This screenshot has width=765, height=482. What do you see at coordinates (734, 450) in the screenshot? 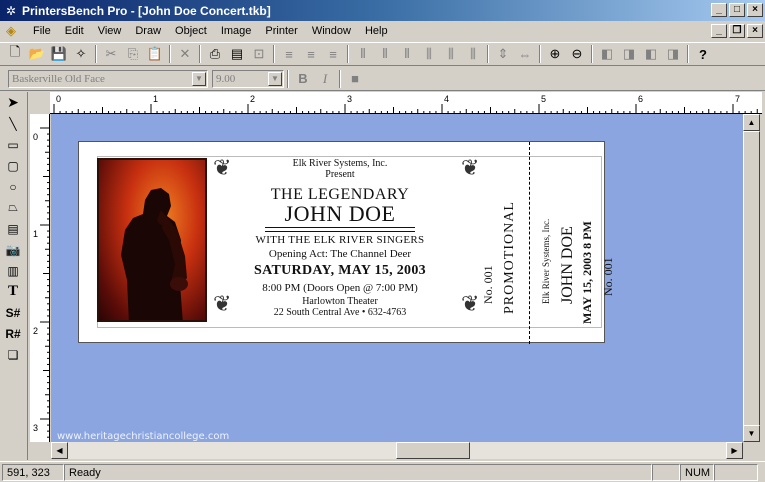
I see `scroll-right-icon: ▶` at bounding box center [734, 450].